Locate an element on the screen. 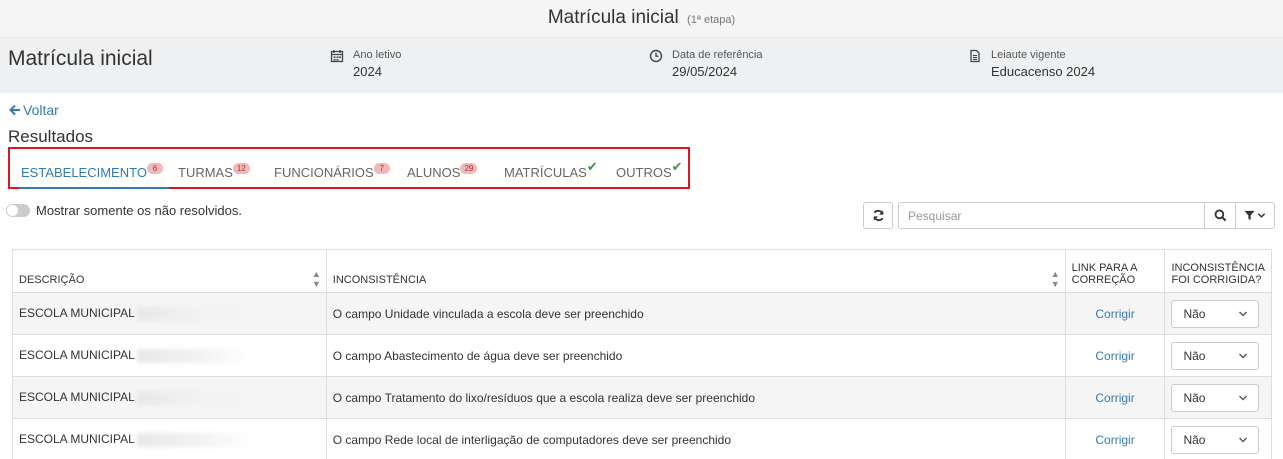  arrow-left-icon is located at coordinates (14, 110).